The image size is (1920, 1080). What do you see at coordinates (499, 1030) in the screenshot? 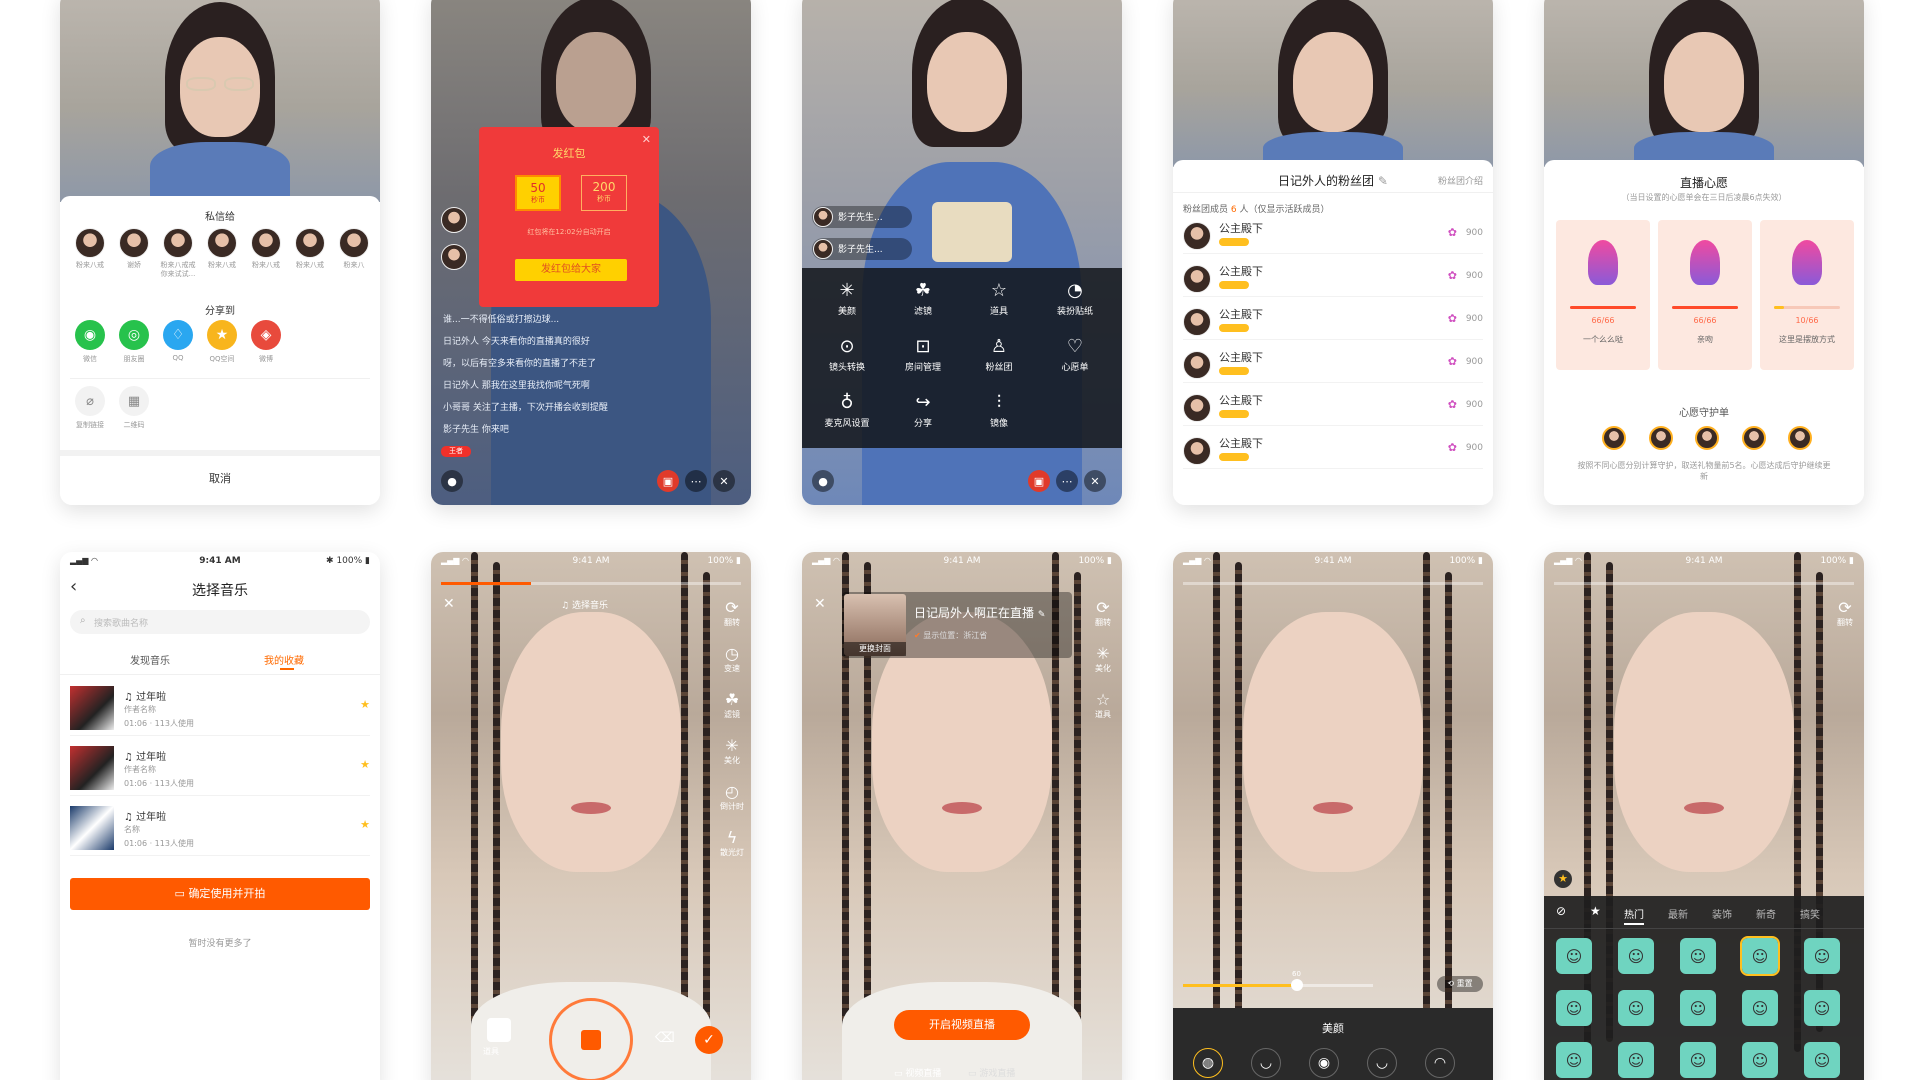
I see `props-icon` at bounding box center [499, 1030].